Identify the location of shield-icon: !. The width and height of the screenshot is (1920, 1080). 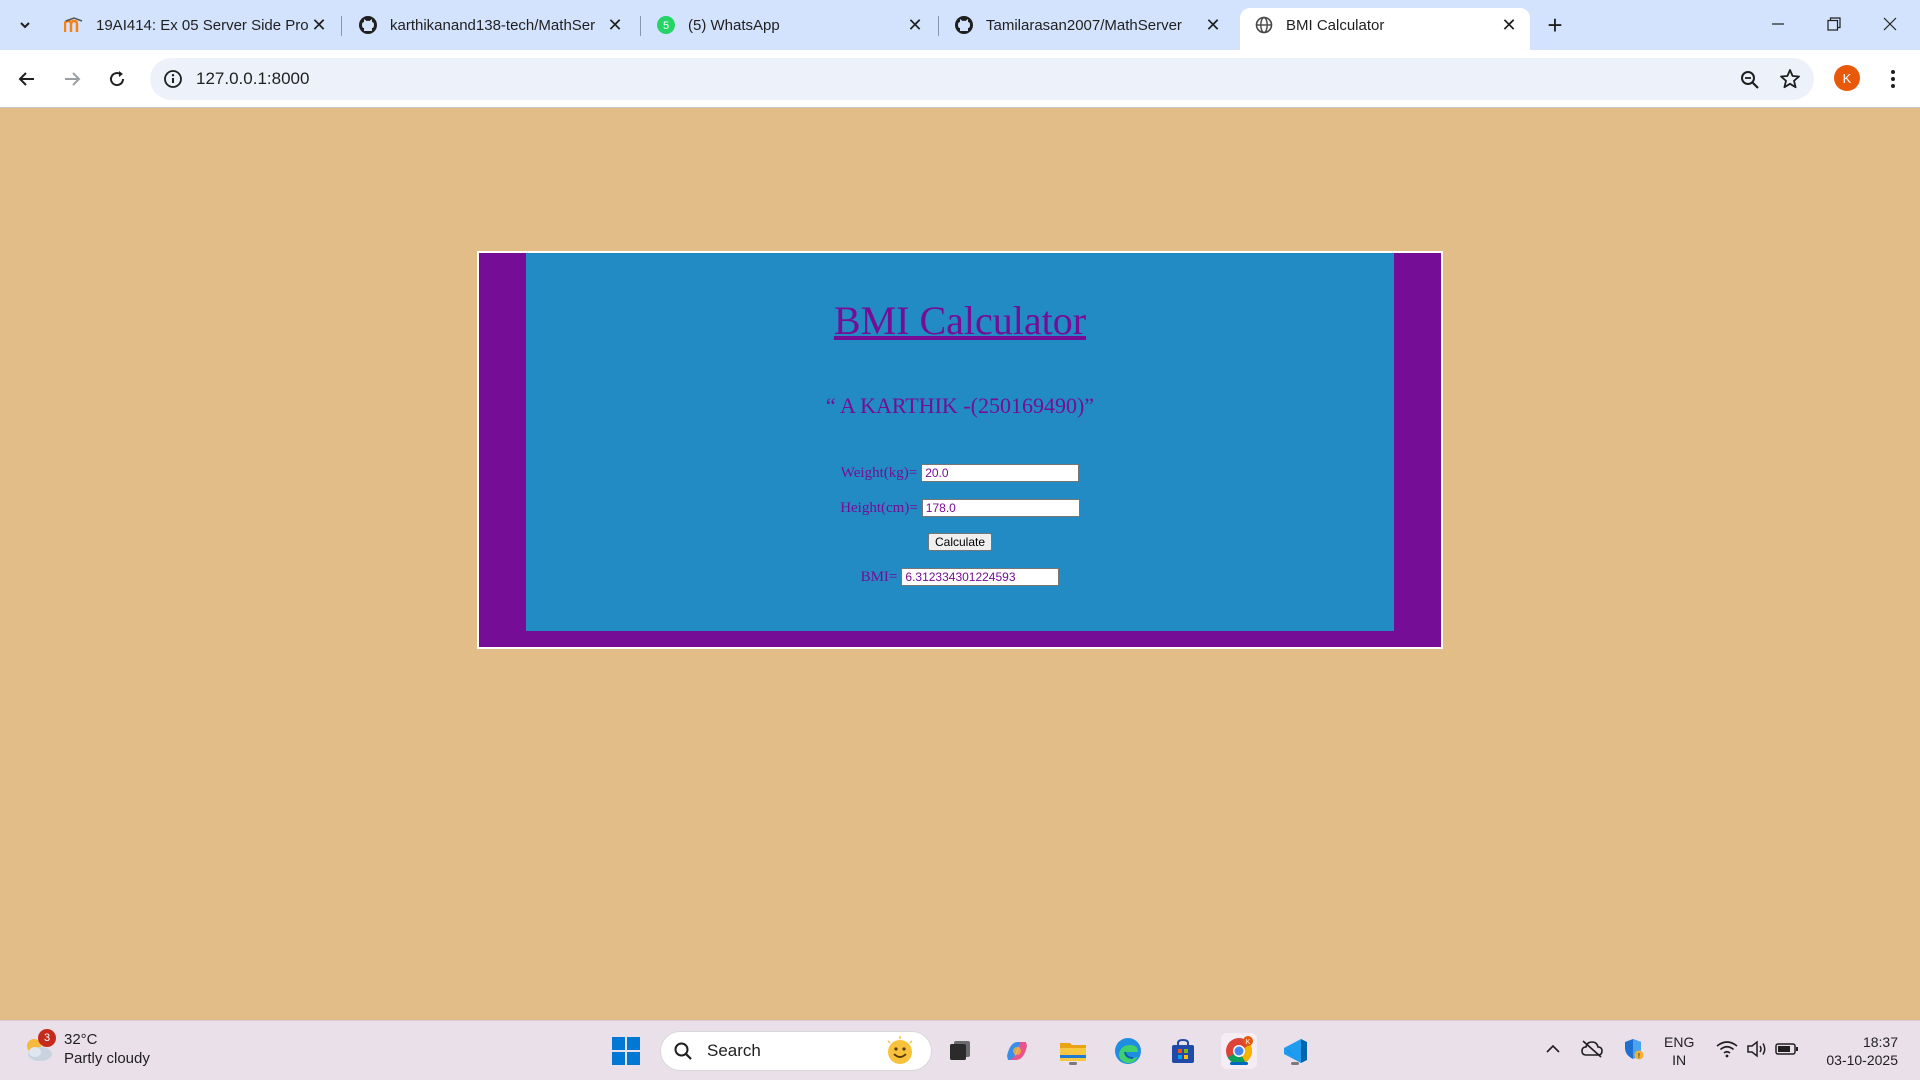
(1634, 1049).